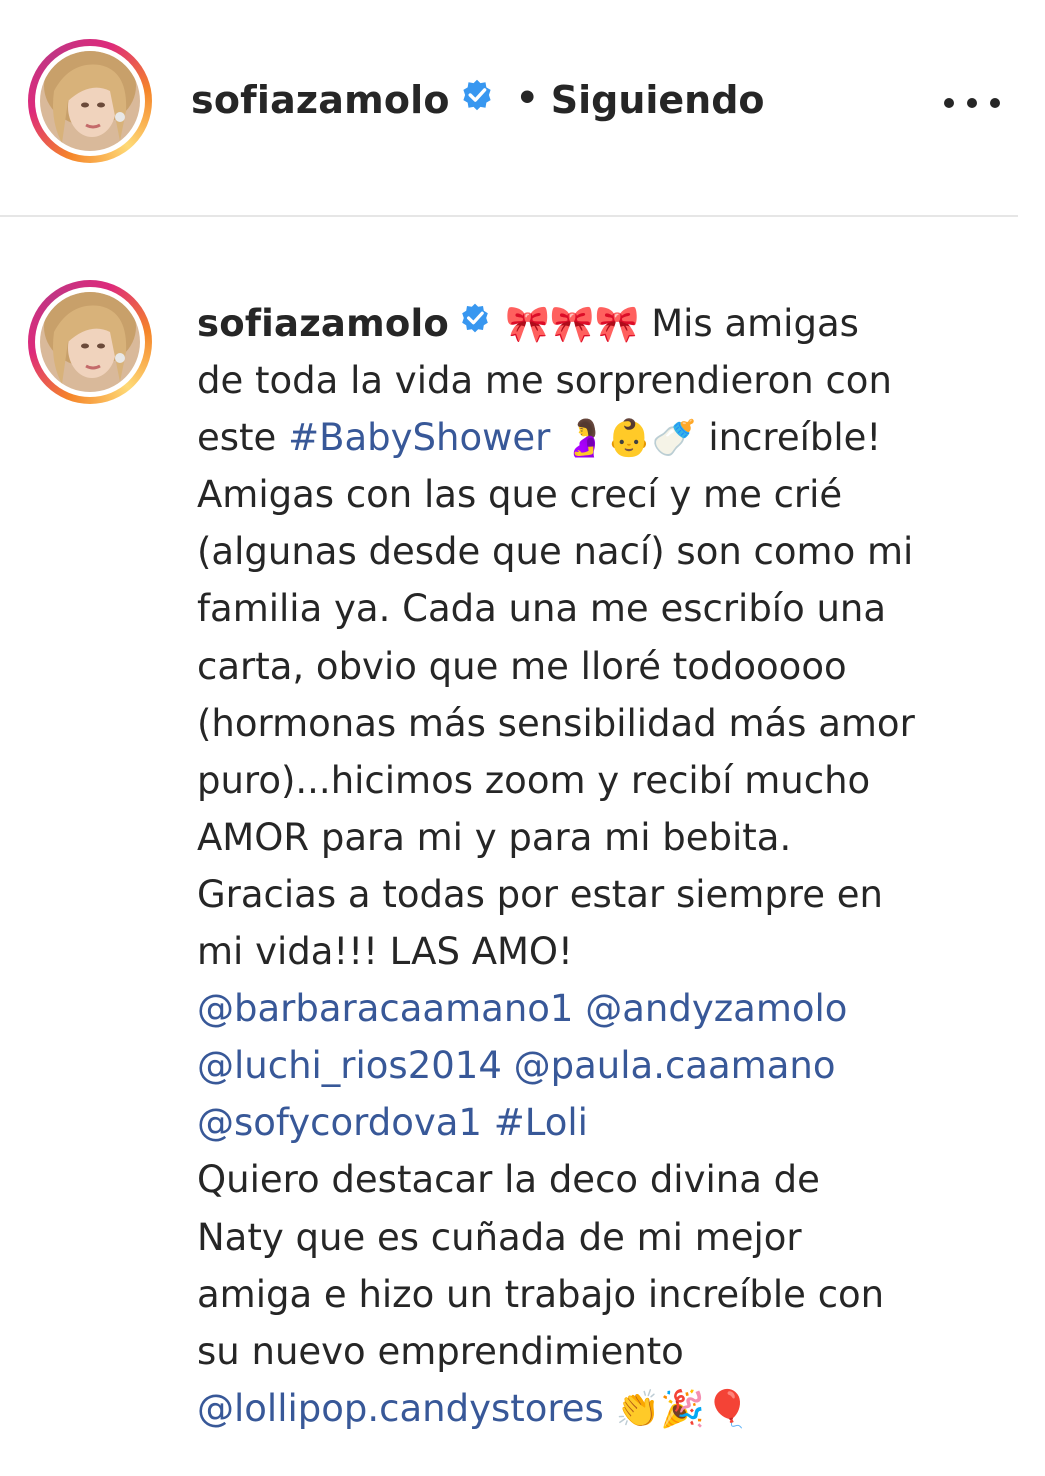  I want to click on caption-line: carta, obvio que me lloré todooooo, so click(522, 666).